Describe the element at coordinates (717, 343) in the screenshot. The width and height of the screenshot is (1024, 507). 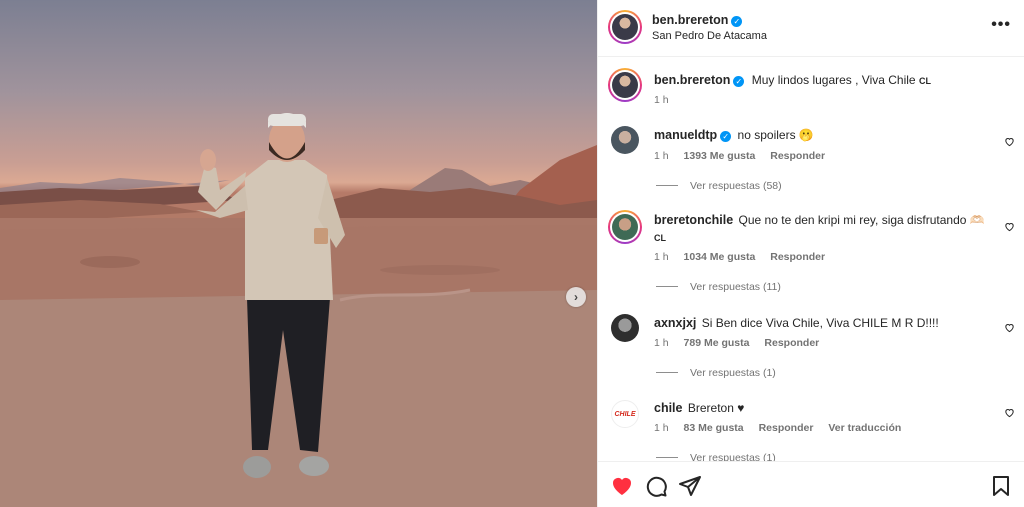
I see `comment-likes: 789 Me gusta` at that location.